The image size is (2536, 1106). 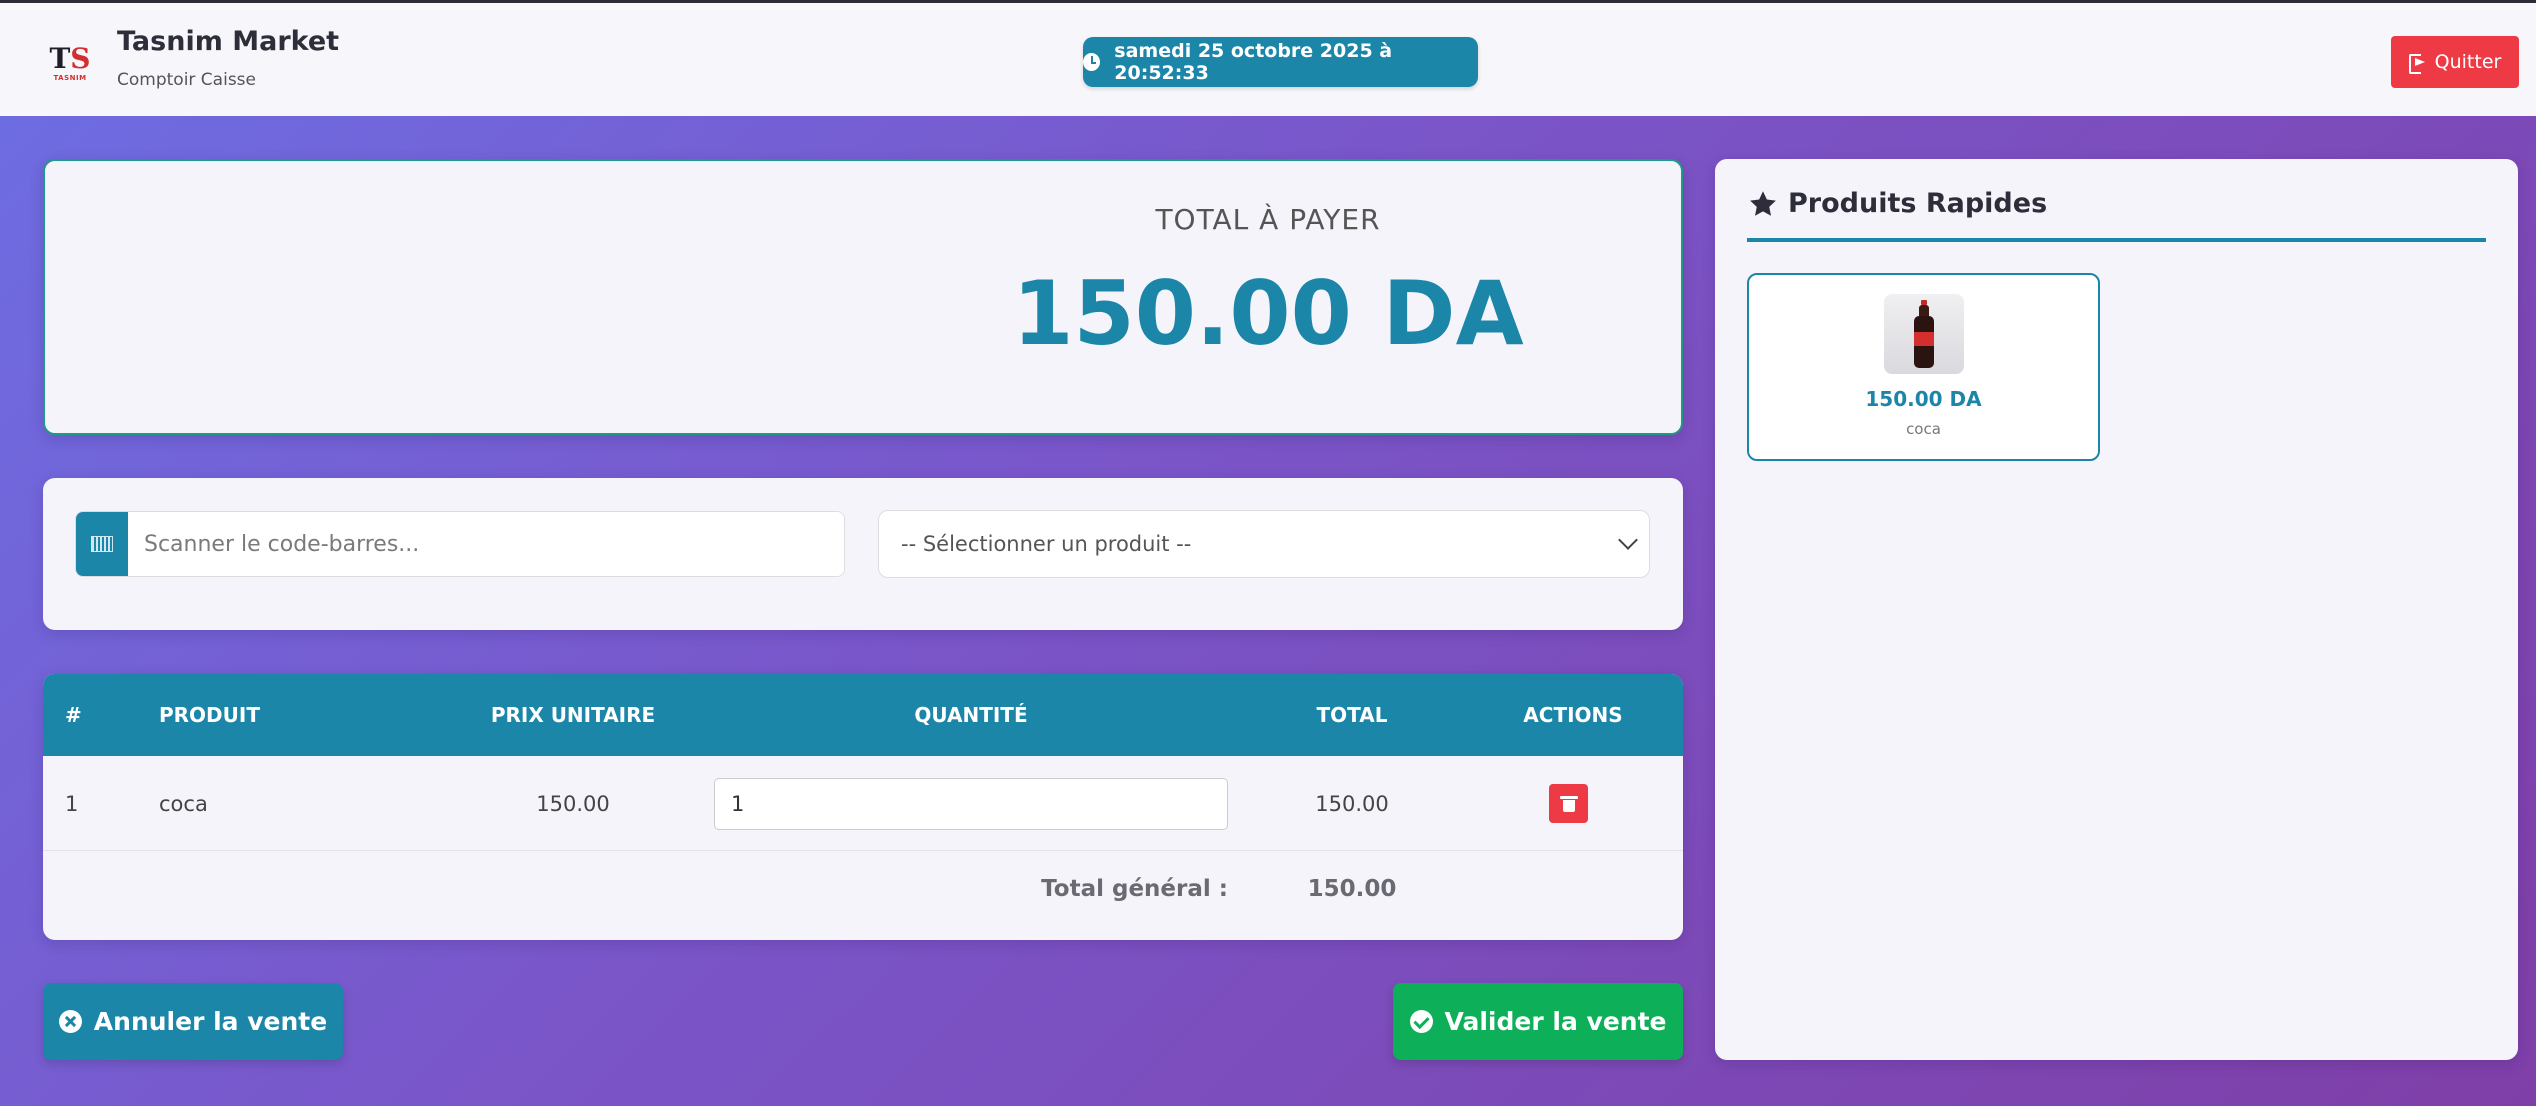 I want to click on store-title: Tasnim Market, so click(x=228, y=41).